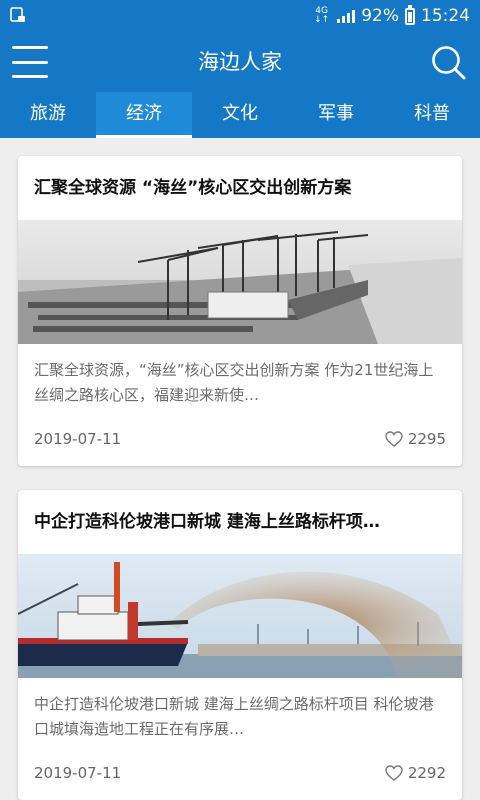  What do you see at coordinates (445, 16) in the screenshot?
I see `clock: 15:24` at bounding box center [445, 16].